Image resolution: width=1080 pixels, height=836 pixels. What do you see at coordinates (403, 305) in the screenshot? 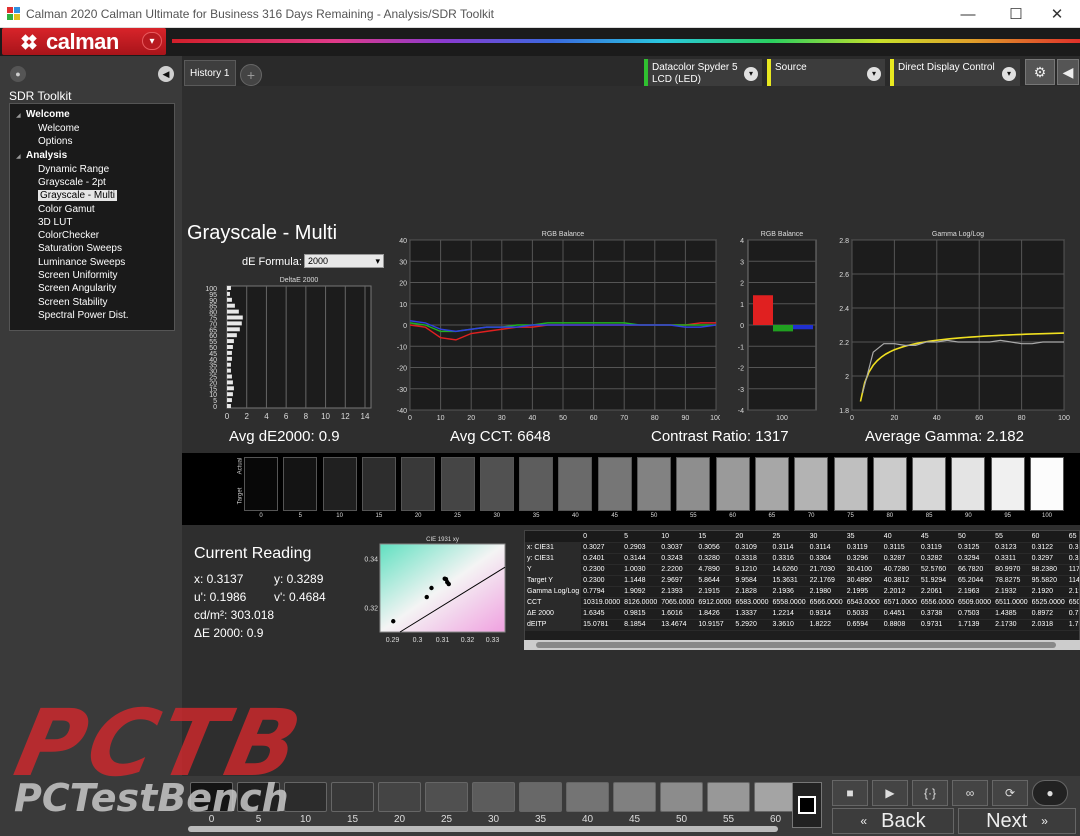
I see `rgb-ytick: 10` at bounding box center [403, 305].